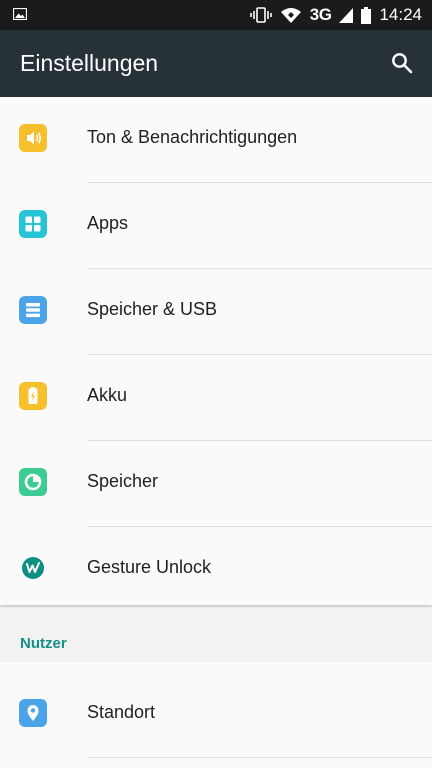 The width and height of the screenshot is (432, 768). I want to click on settings-item-label: Apps, so click(108, 223).